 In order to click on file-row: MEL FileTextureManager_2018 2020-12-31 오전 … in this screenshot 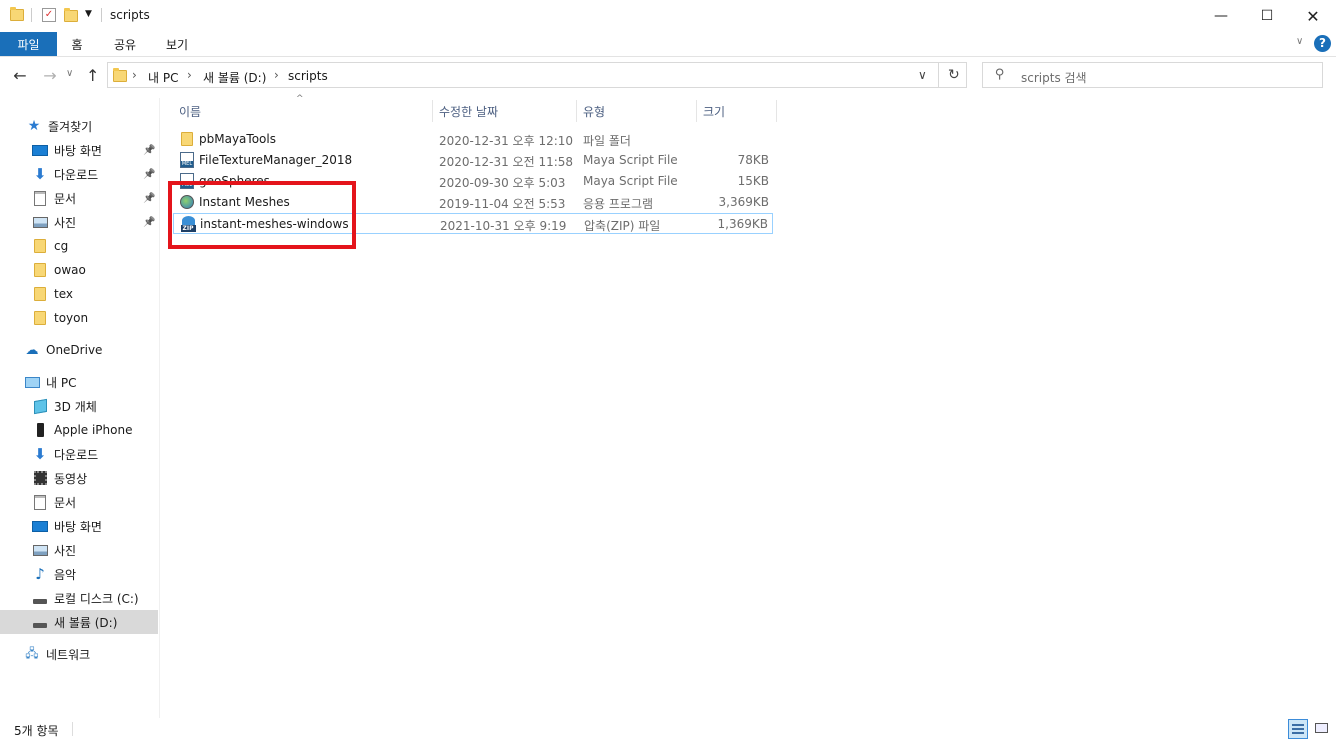, I will do `click(473, 160)`.